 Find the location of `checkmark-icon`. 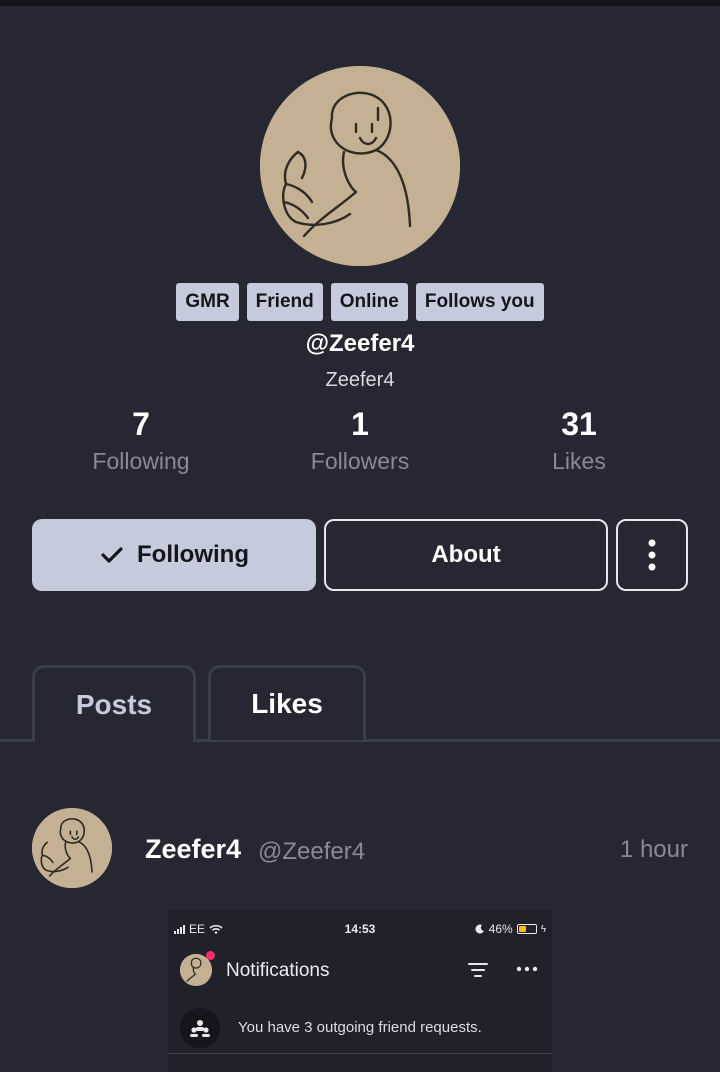

checkmark-icon is located at coordinates (112, 555).